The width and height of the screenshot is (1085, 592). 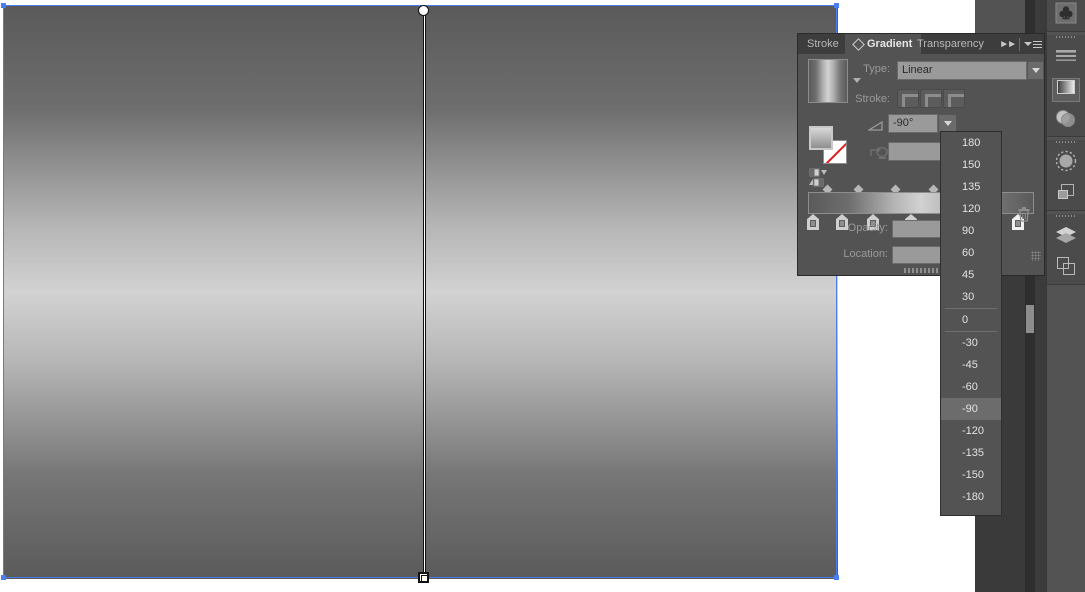 I want to click on angle-option-neg90: -90, so click(x=971, y=409).